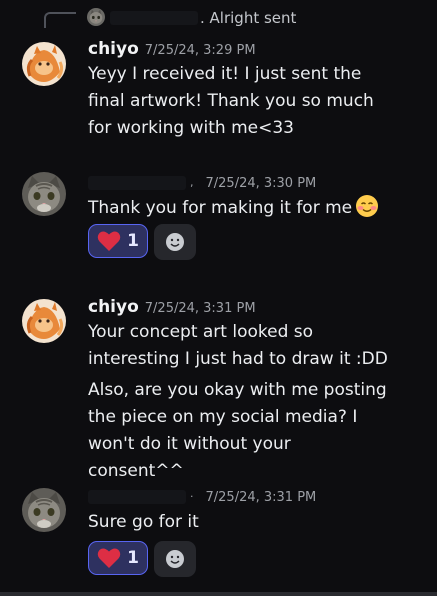 This screenshot has height=596, width=437. What do you see at coordinates (220, 208) in the screenshot?
I see `message-text-content: Thank you for making it for me` at bounding box center [220, 208].